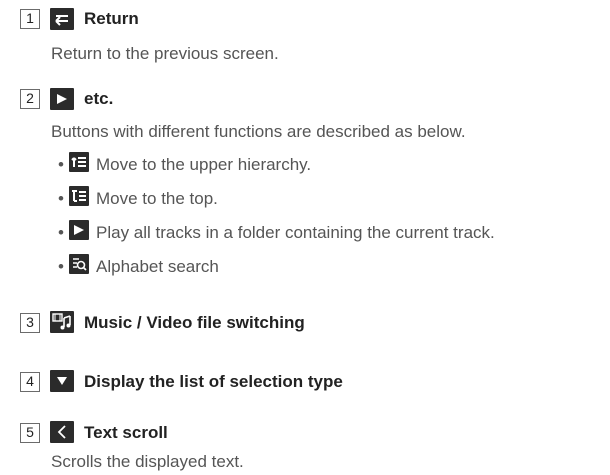 The width and height of the screenshot is (610, 475). What do you see at coordinates (204, 164) in the screenshot?
I see `bullet-text-upper-hierarchy: Move to the upper hierarchy.` at bounding box center [204, 164].